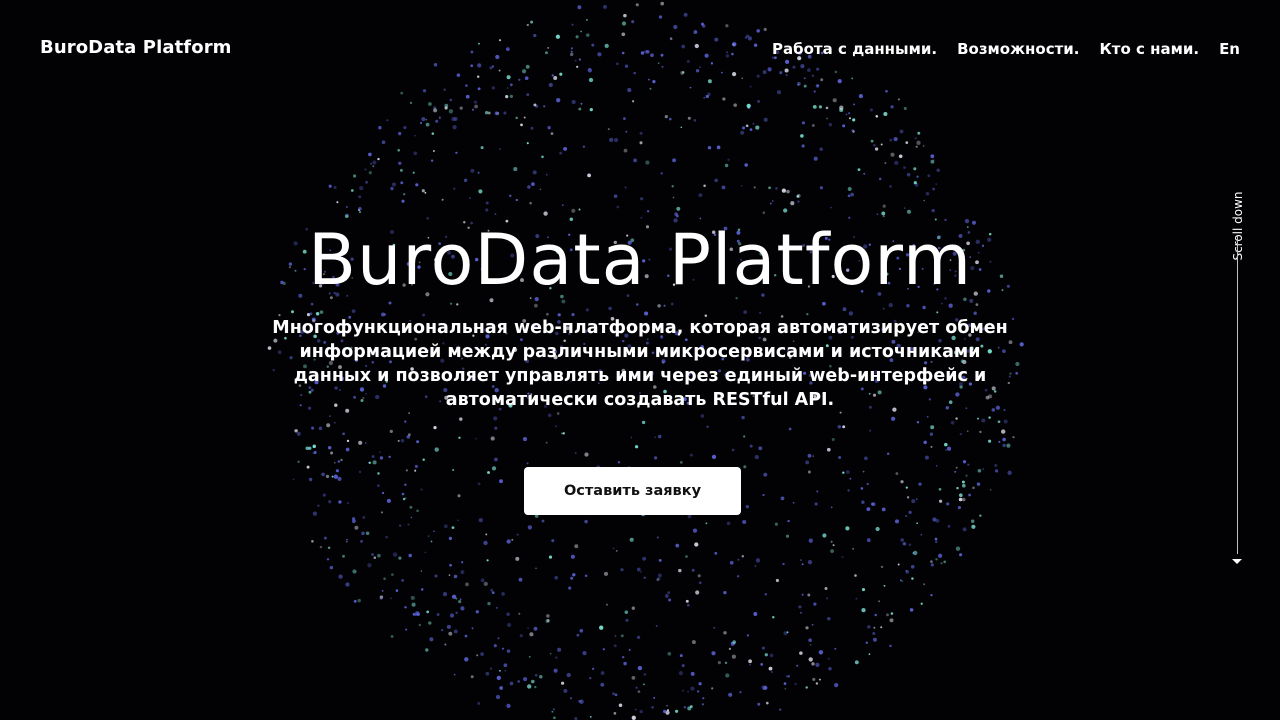 The height and width of the screenshot is (720, 1280). What do you see at coordinates (1229, 49) in the screenshot?
I see `language-switch: En` at bounding box center [1229, 49].